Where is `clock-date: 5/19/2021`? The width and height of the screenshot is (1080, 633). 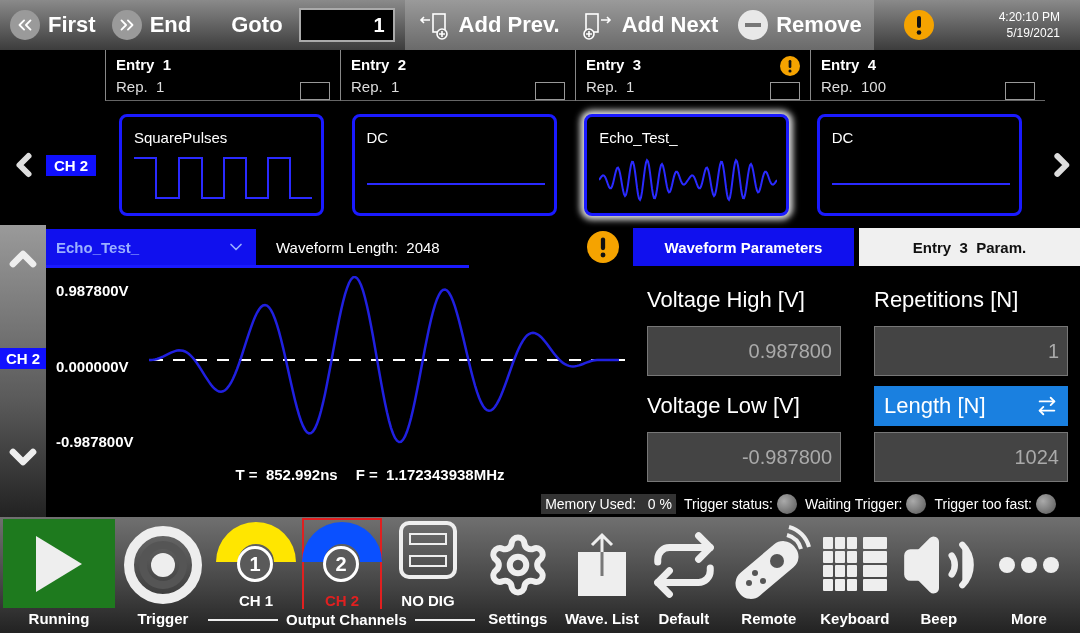
clock-date: 5/19/2021 is located at coordinates (1033, 33).